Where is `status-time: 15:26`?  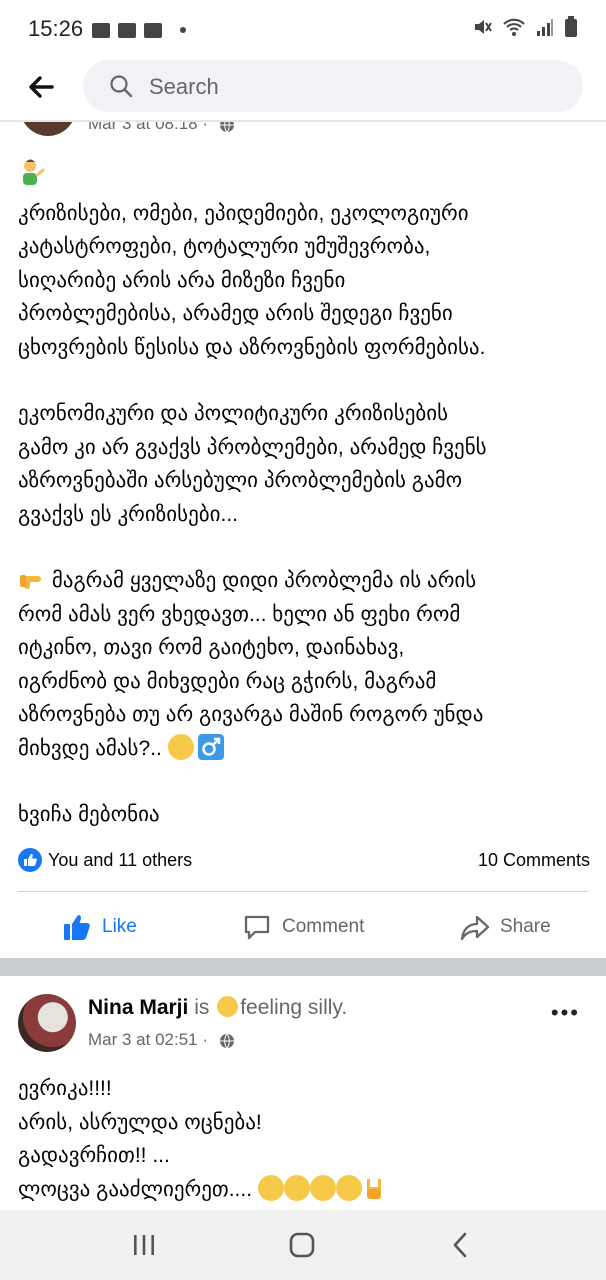
status-time: 15:26 is located at coordinates (56, 28).